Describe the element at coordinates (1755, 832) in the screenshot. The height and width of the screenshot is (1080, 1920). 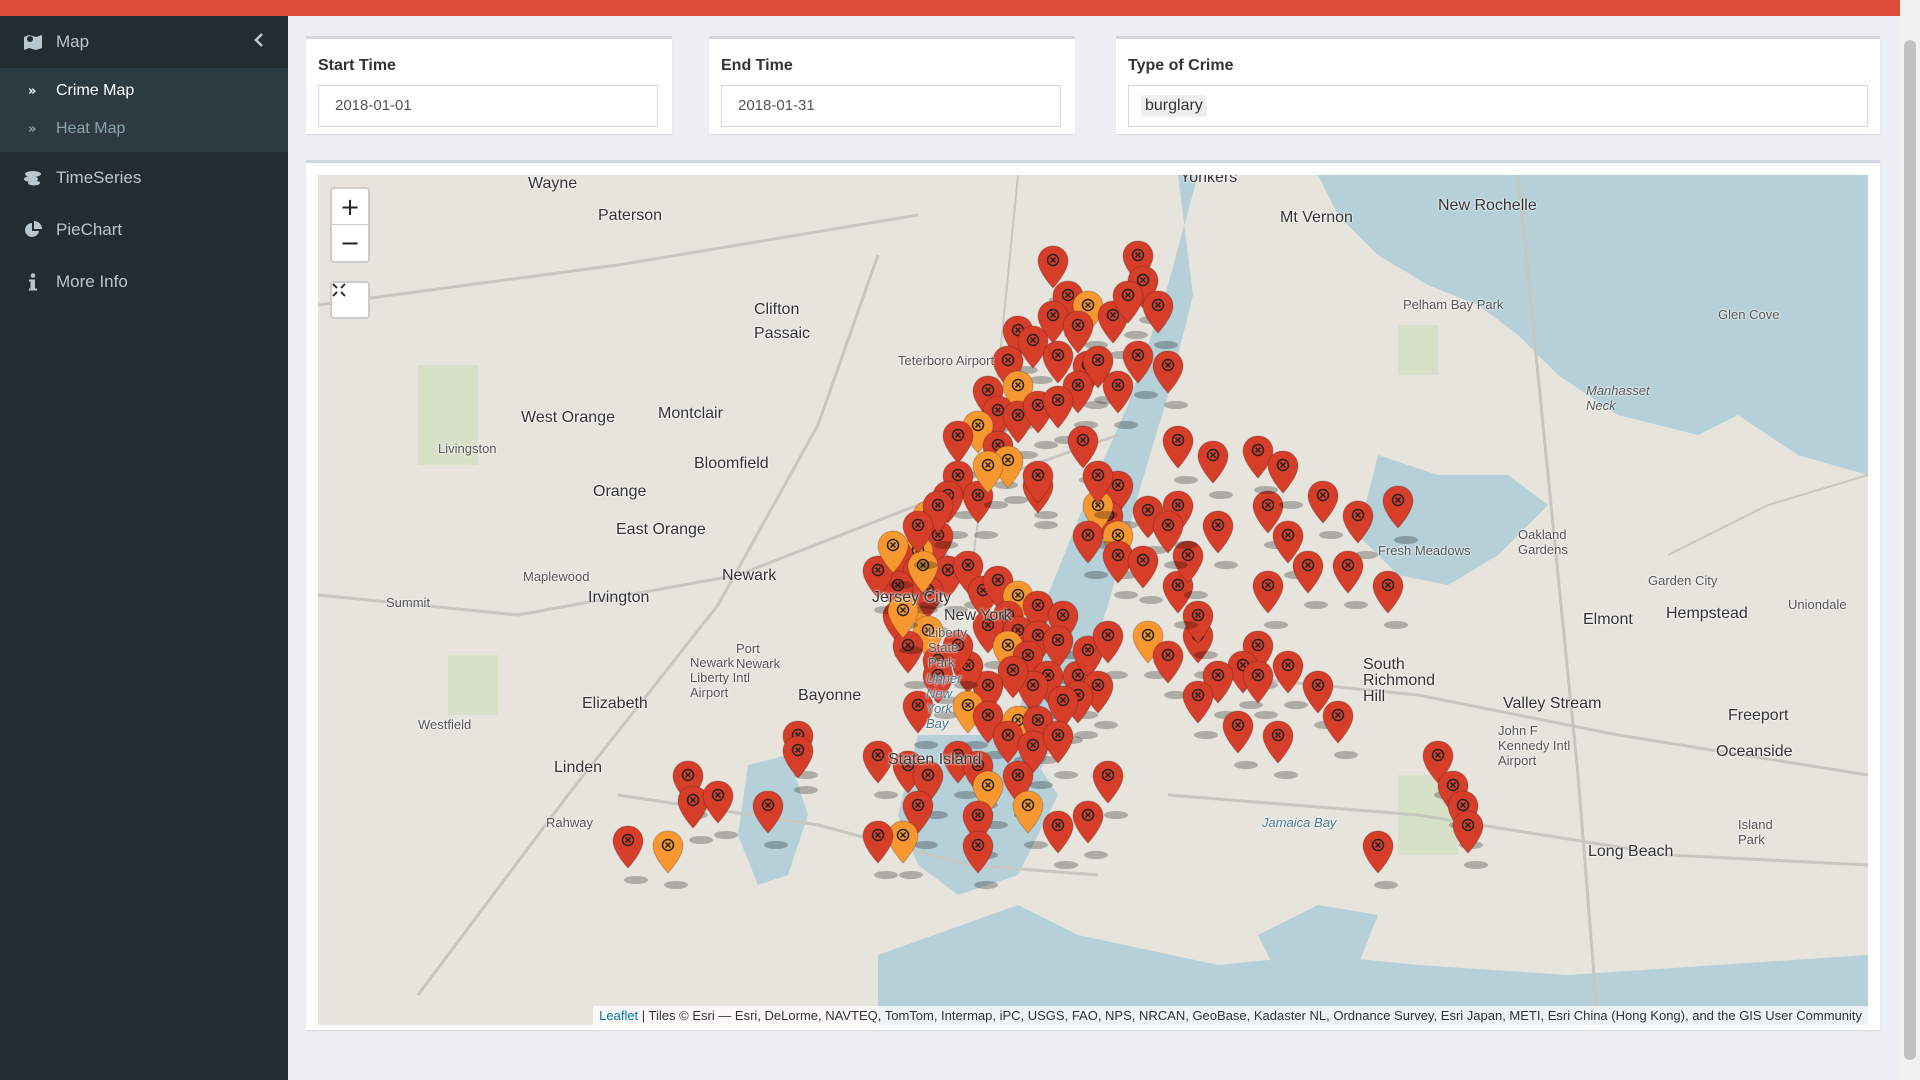
I see `place-label: Island Park` at that location.